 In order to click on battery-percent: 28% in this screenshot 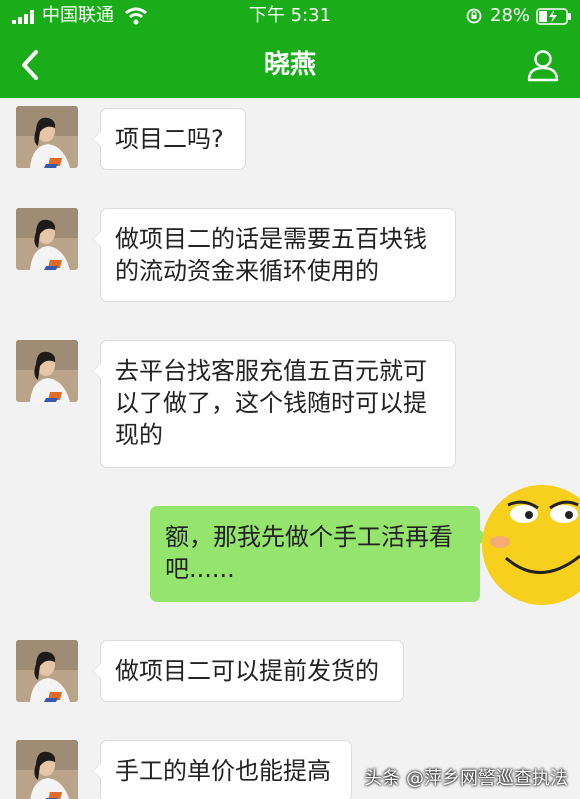, I will do `click(510, 15)`.